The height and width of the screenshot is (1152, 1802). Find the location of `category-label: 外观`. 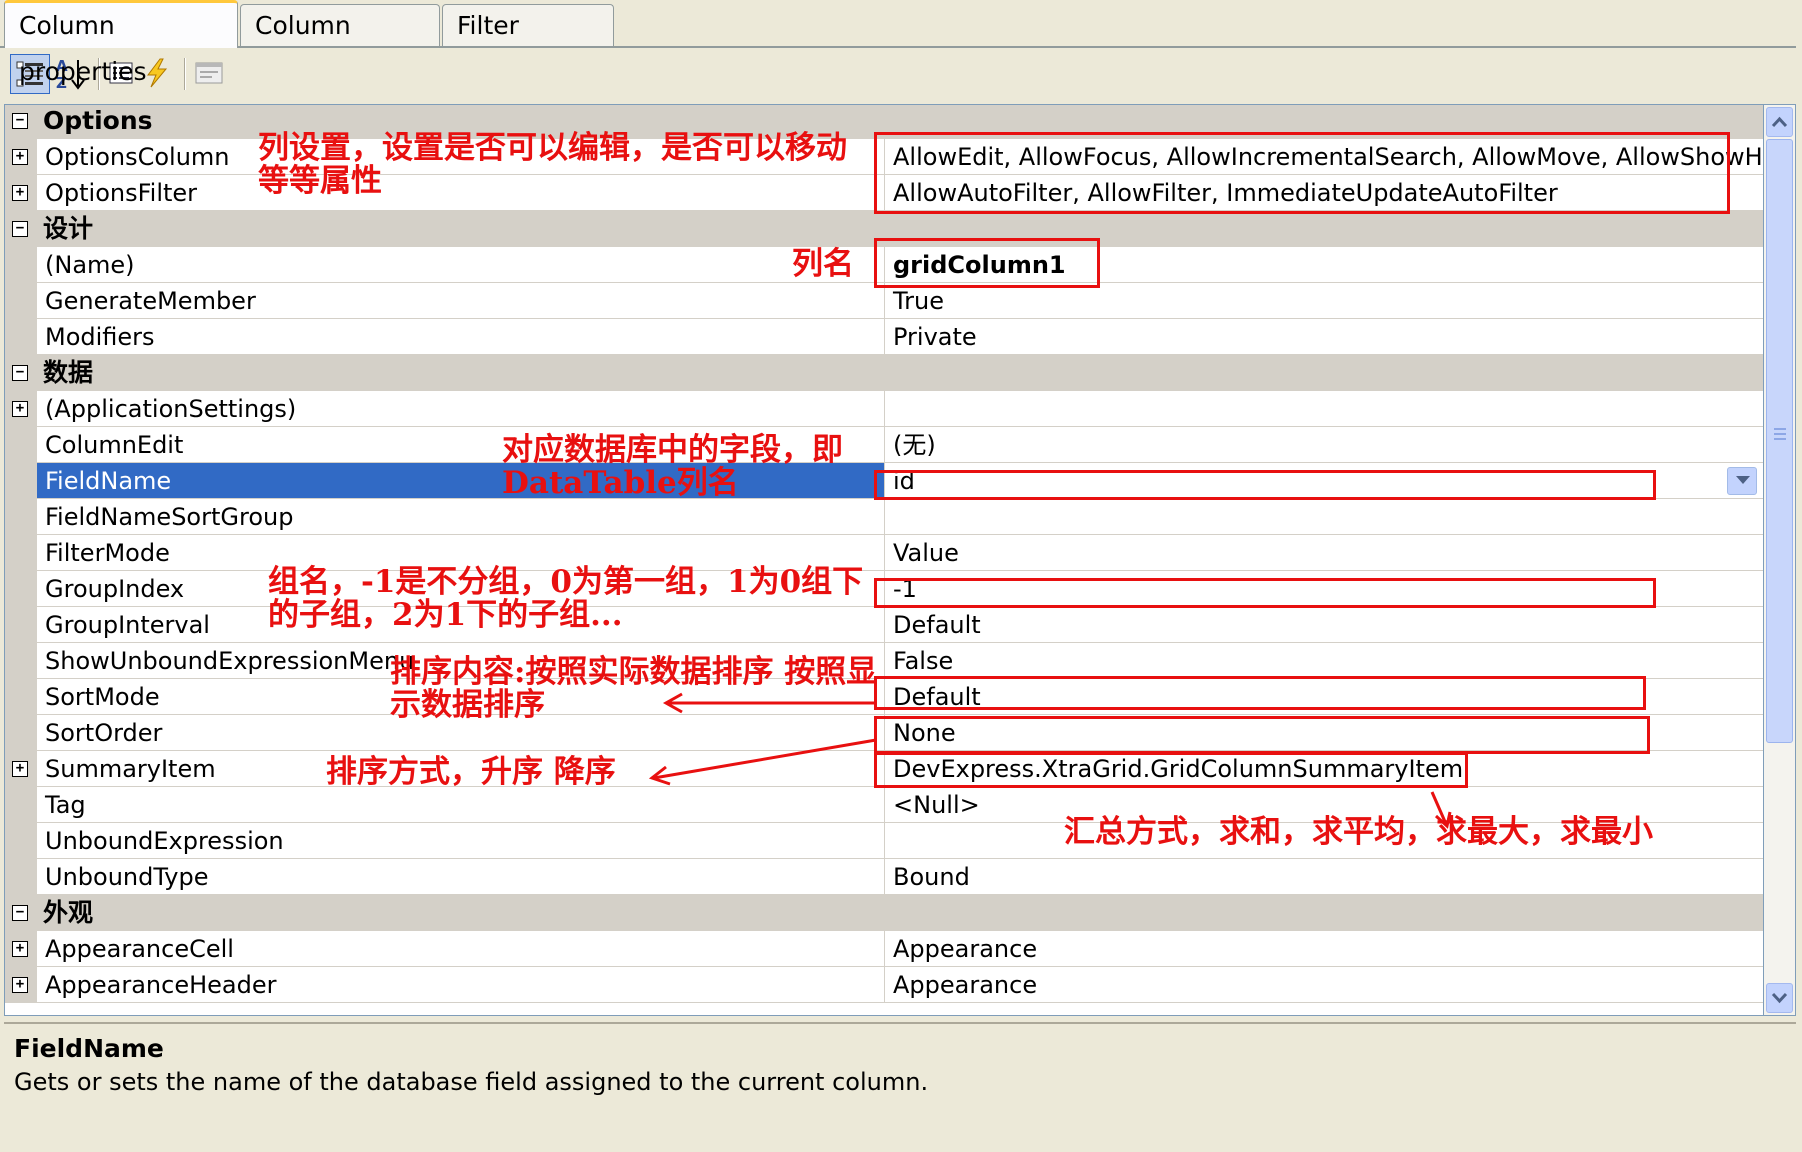

category-label: 外观 is located at coordinates (68, 912).